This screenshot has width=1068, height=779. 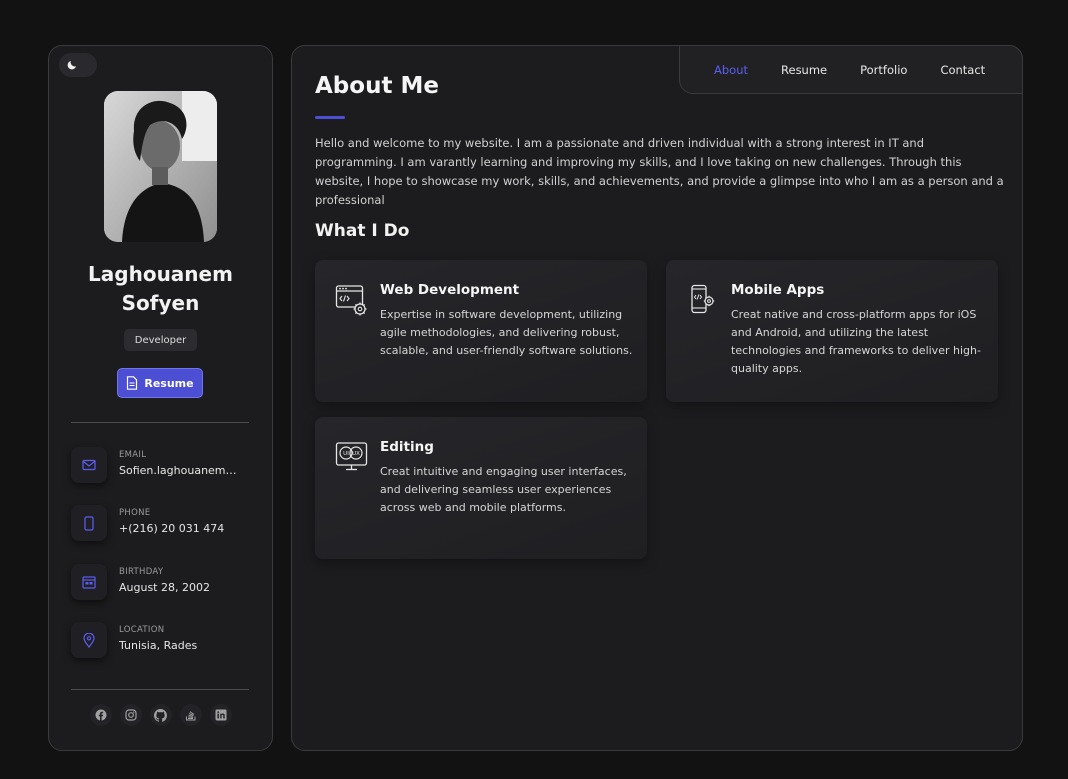 I want to click on moon-icon, so click(x=71, y=65).